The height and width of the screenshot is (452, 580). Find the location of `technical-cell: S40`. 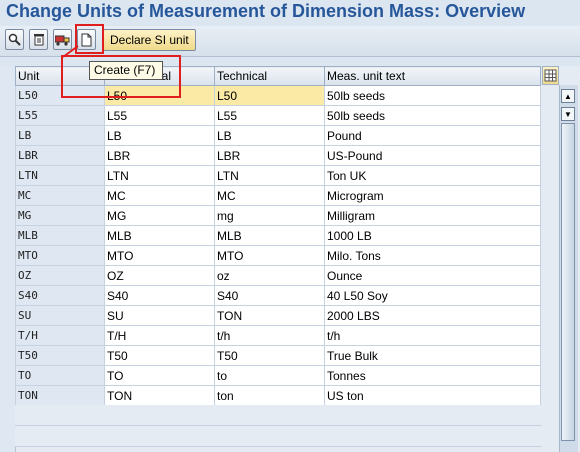

technical-cell: S40 is located at coordinates (269, 295).